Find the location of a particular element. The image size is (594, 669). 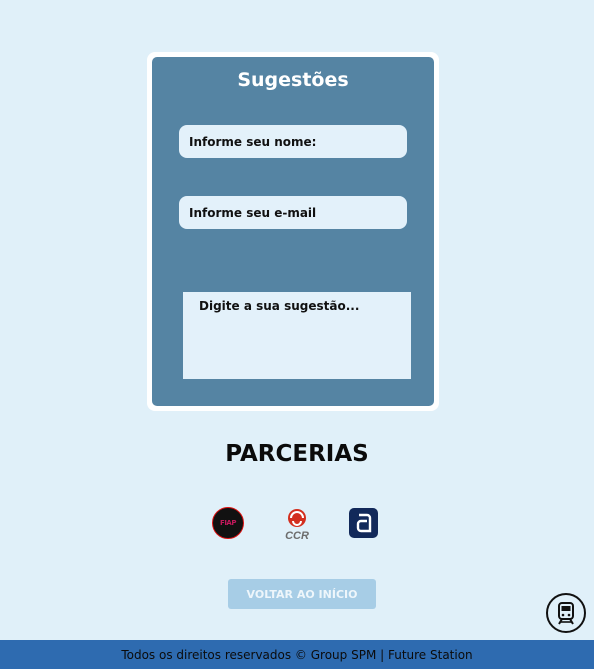

form-title: Sugestões is located at coordinates (293, 80).